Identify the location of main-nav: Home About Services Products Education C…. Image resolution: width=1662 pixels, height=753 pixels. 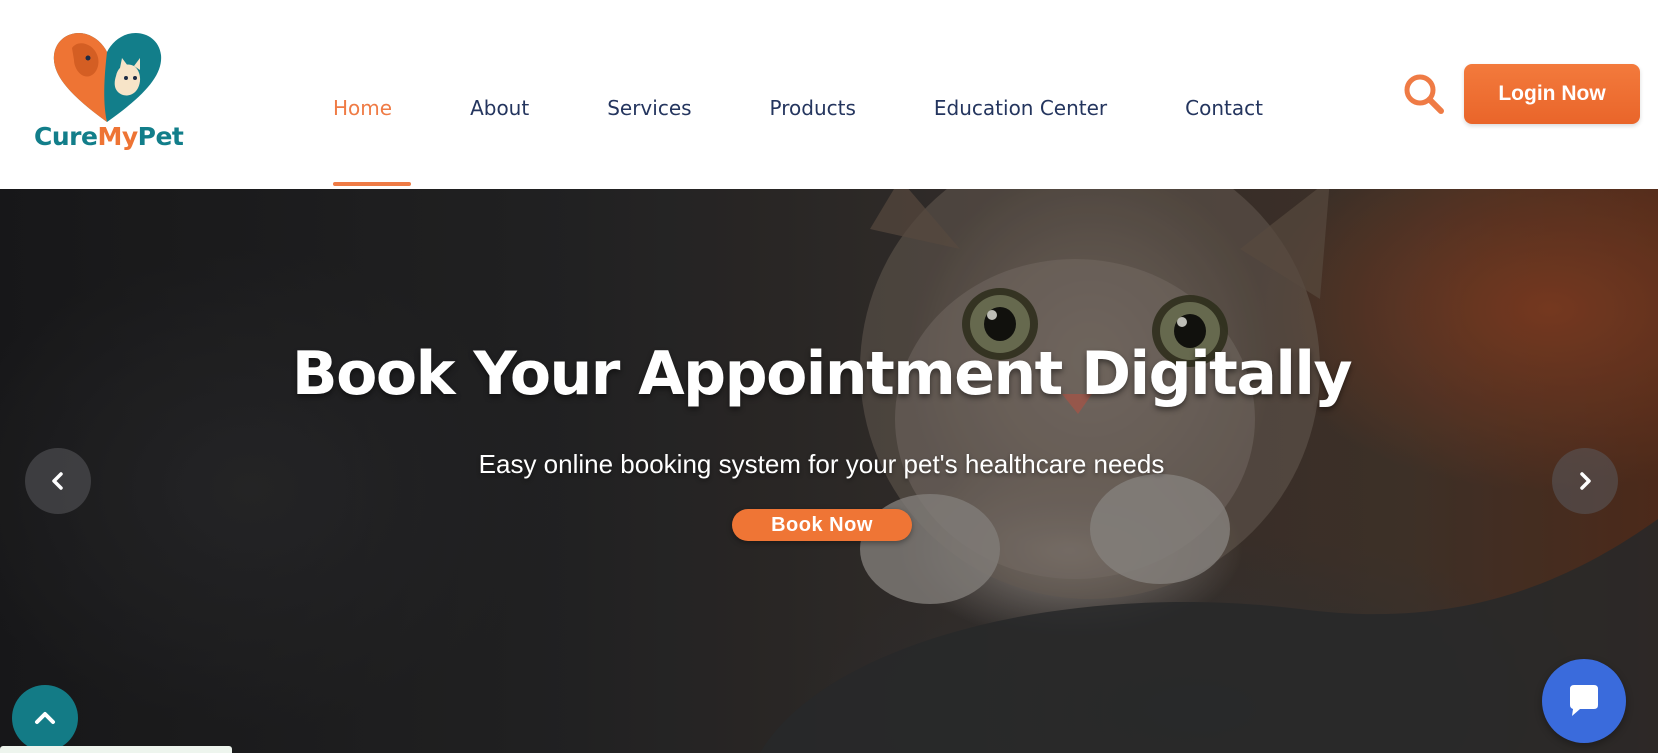
(798, 108).